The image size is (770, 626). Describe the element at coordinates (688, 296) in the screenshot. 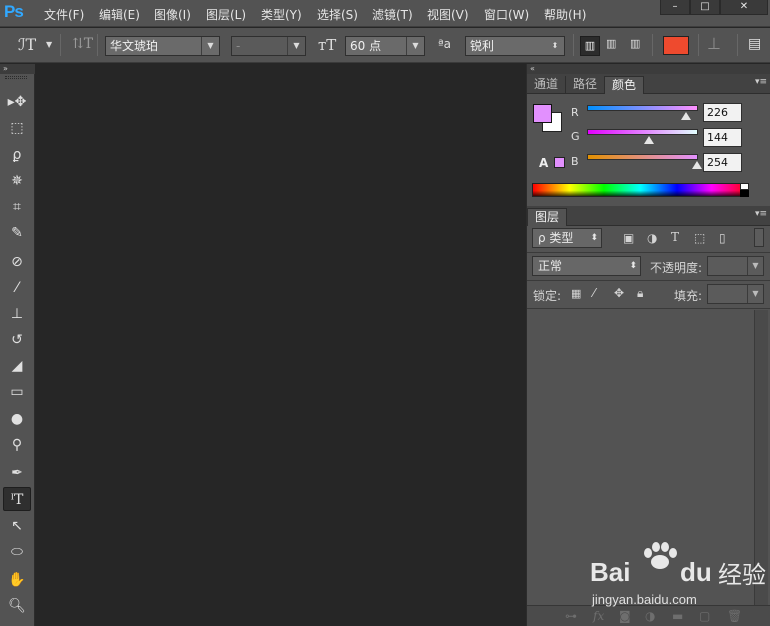

I see `fill-label: 填充:` at that location.